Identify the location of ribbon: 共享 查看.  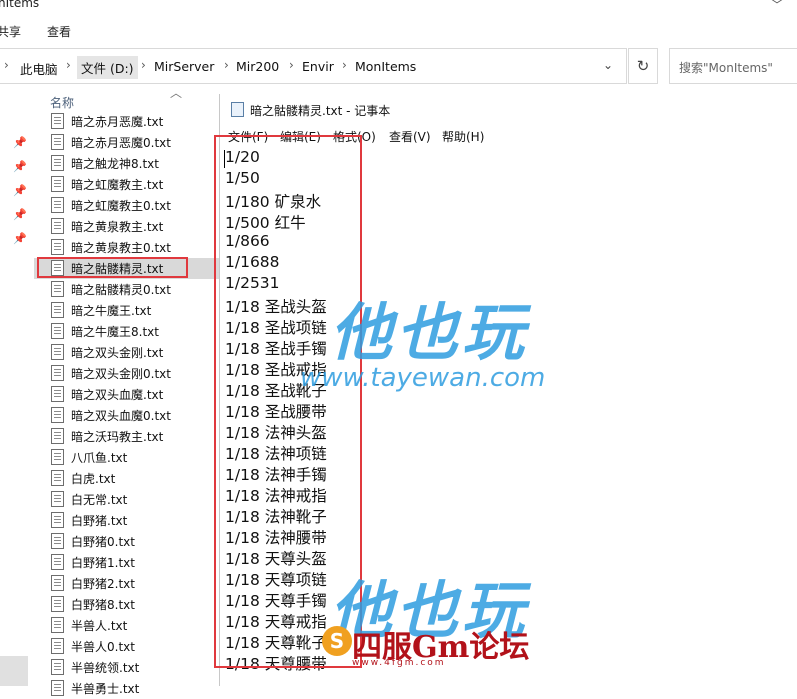
(398, 30).